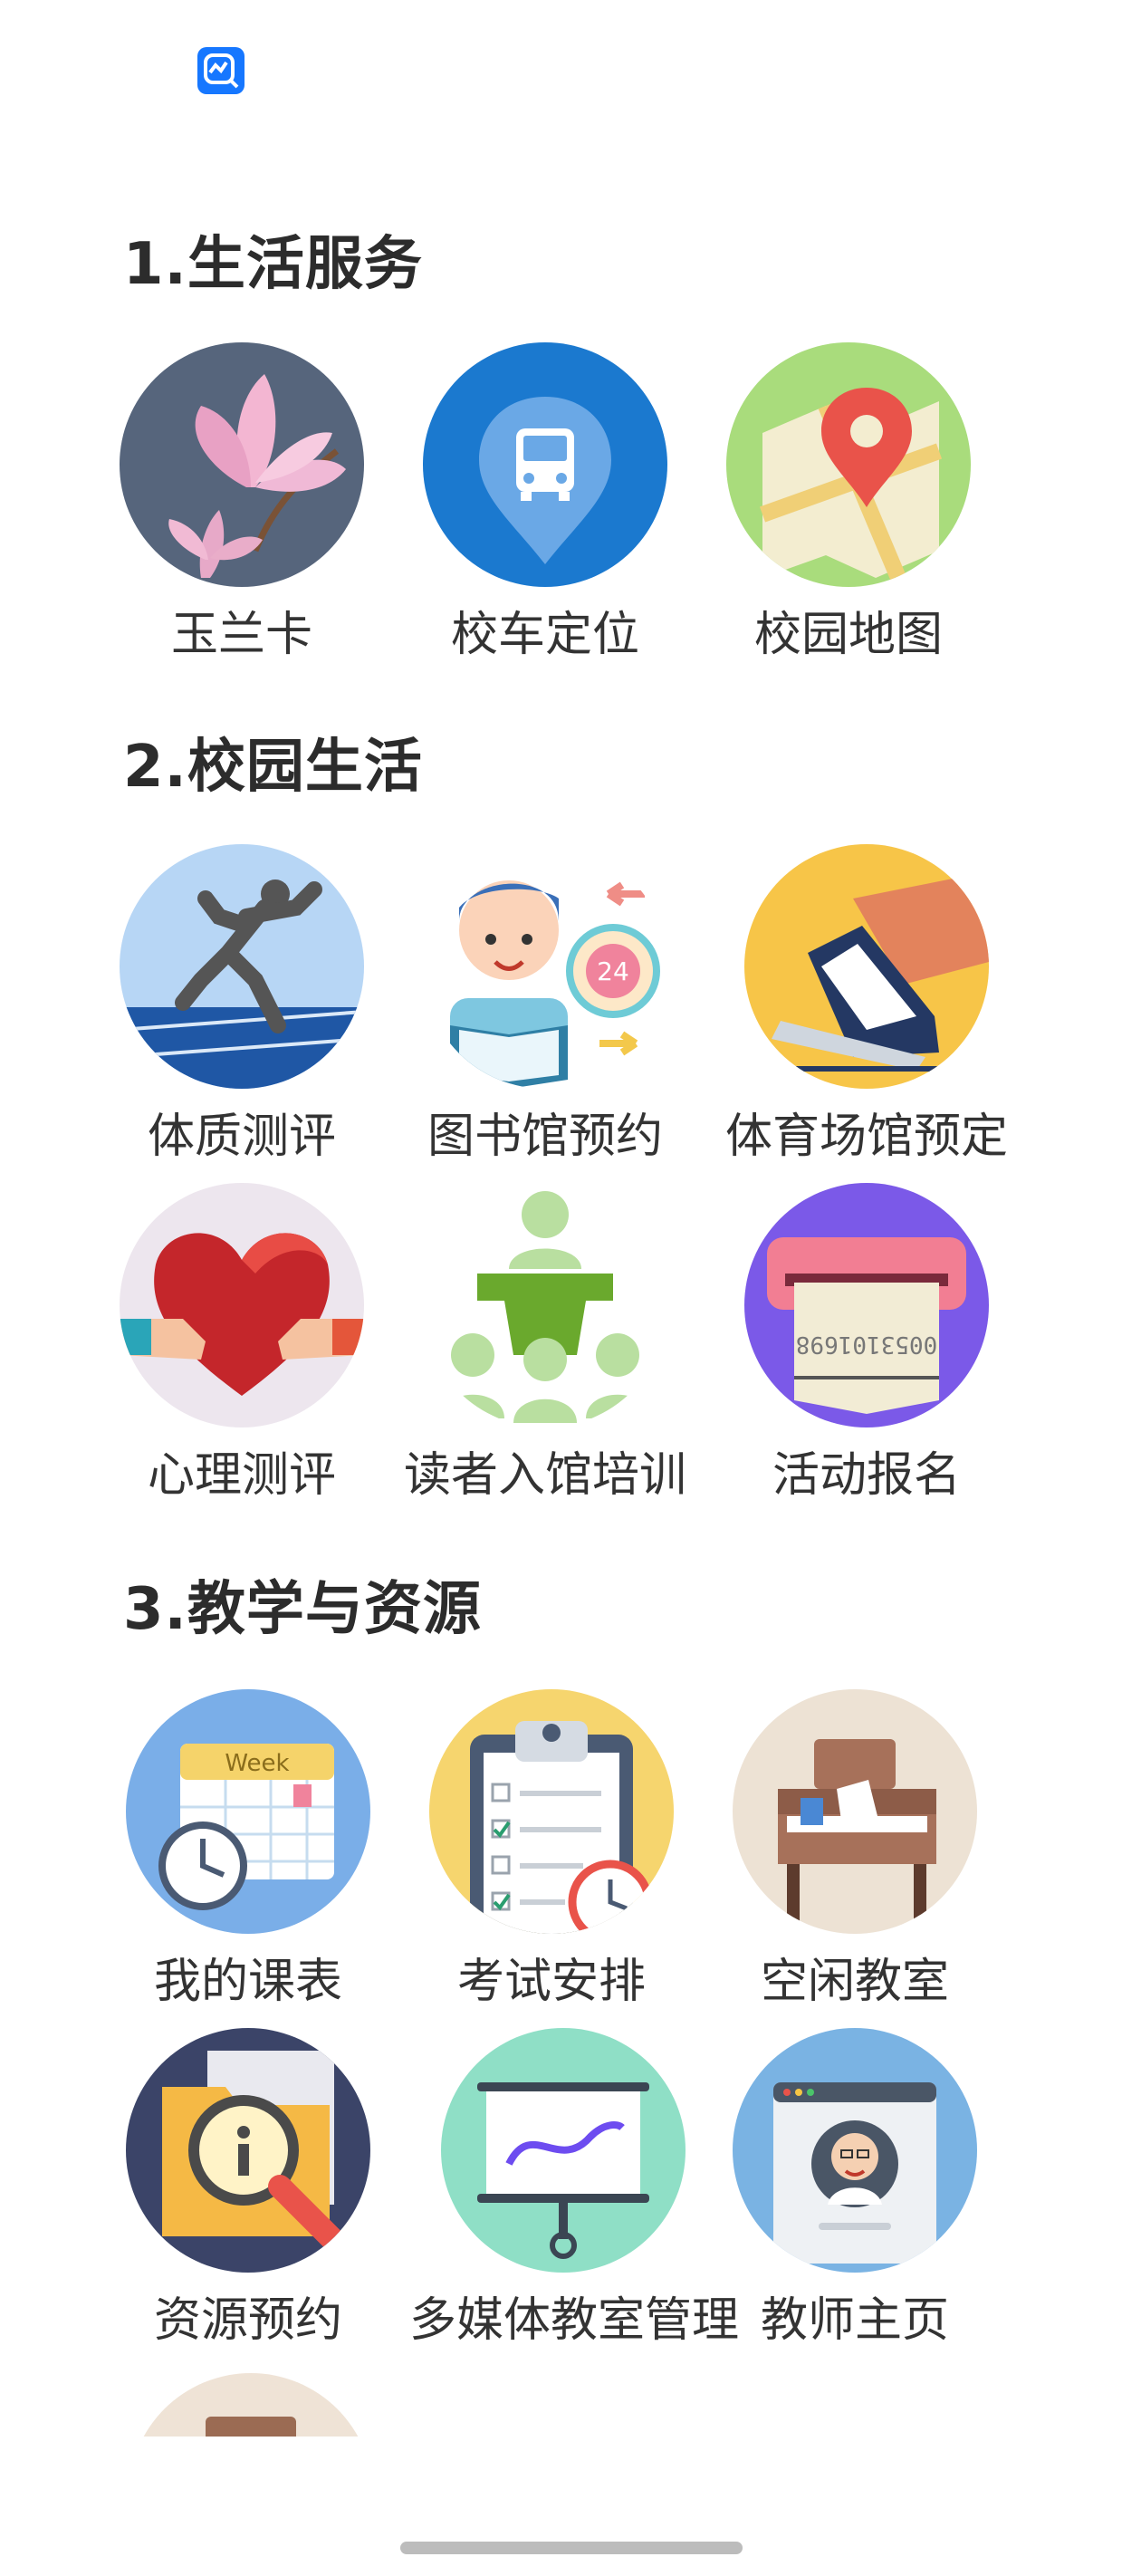  I want to click on app-school-bus-location: 校车定位, so click(545, 503).